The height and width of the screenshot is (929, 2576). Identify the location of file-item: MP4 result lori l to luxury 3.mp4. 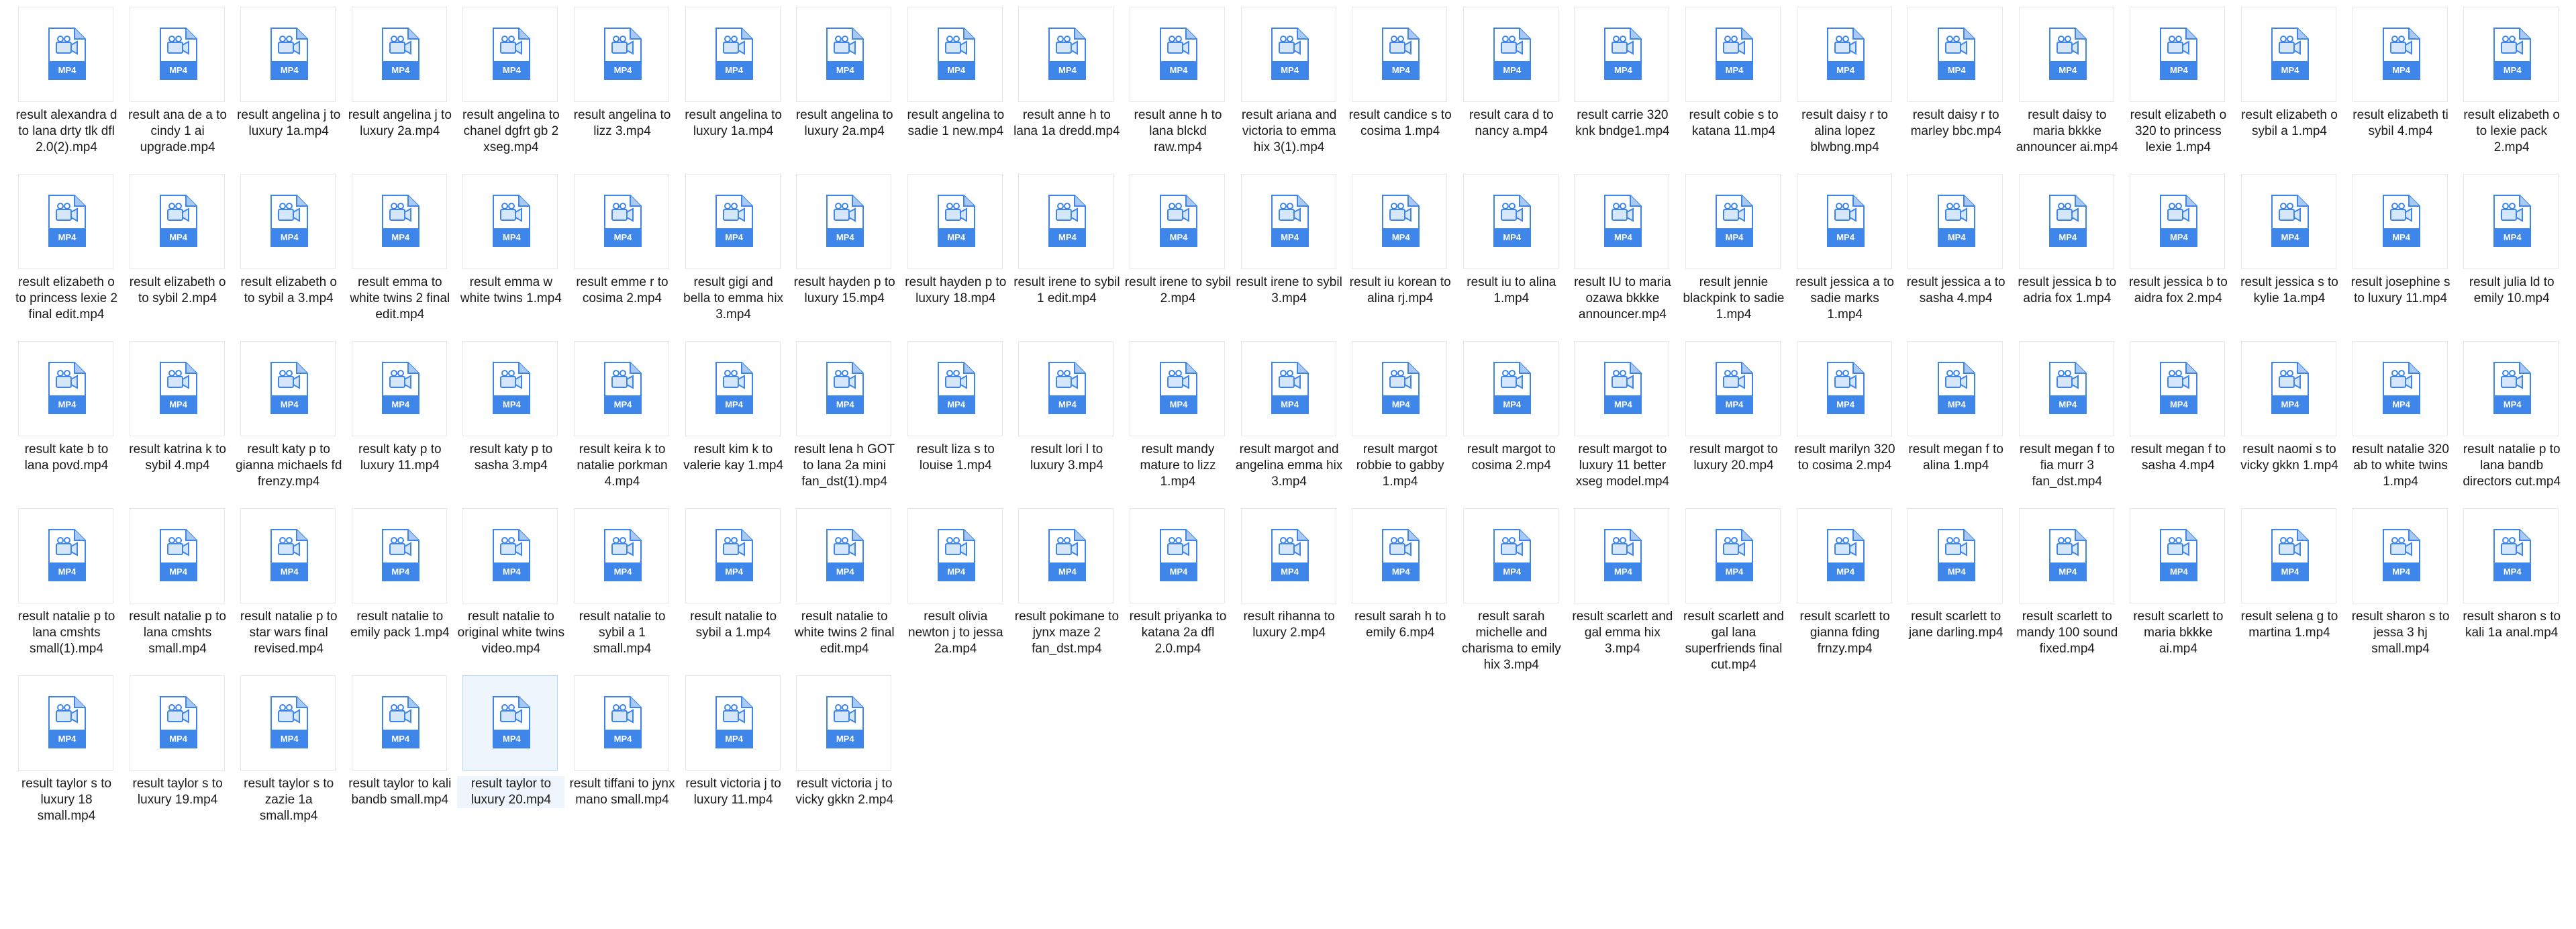
(1066, 421).